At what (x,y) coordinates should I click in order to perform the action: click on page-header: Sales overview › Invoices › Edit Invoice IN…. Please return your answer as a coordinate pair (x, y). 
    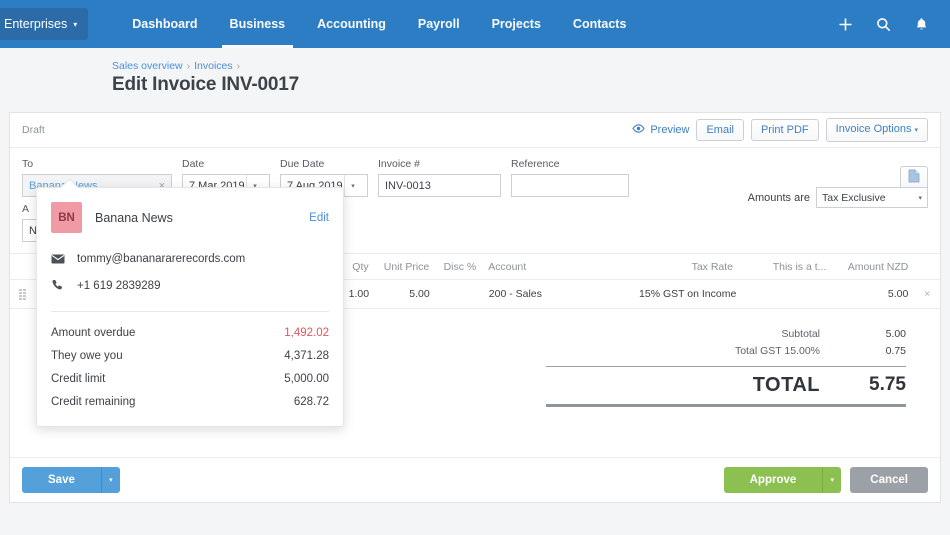
    Looking at the image, I should click on (475, 77).